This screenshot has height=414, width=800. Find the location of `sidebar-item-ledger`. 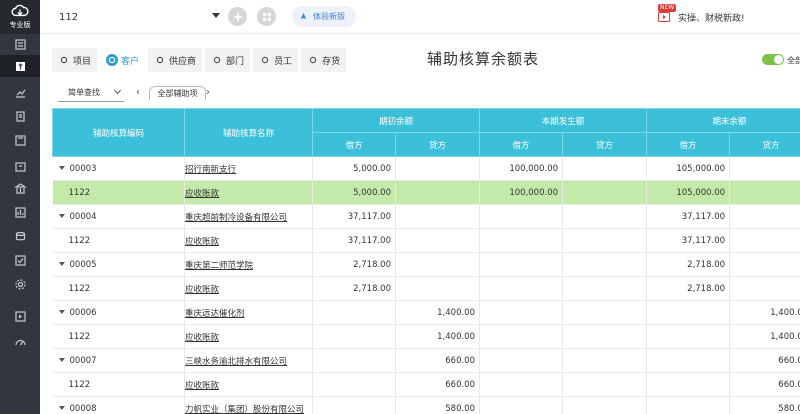

sidebar-item-ledger is located at coordinates (20, 116).